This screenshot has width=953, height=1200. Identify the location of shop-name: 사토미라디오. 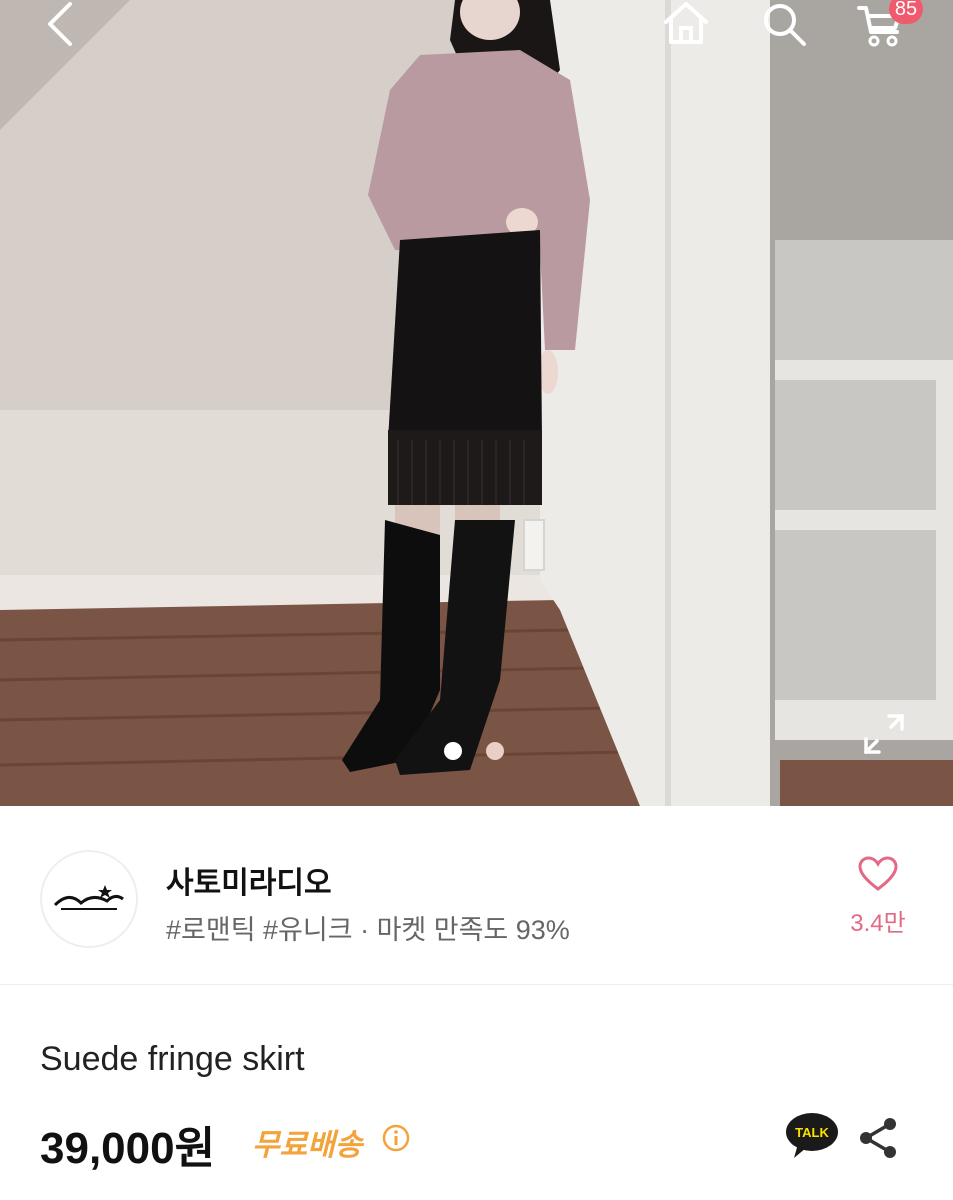
(249, 880).